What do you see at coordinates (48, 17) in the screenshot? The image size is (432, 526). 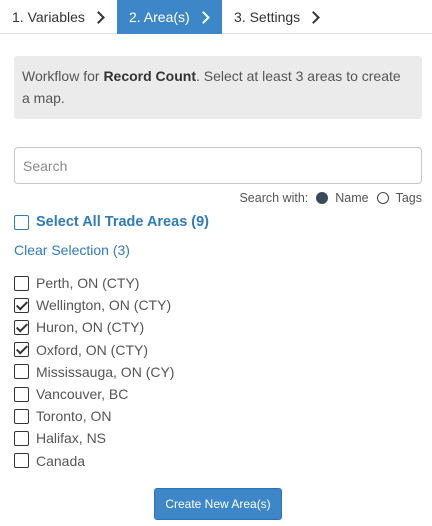 I see `step-label: 1. Variables` at bounding box center [48, 17].